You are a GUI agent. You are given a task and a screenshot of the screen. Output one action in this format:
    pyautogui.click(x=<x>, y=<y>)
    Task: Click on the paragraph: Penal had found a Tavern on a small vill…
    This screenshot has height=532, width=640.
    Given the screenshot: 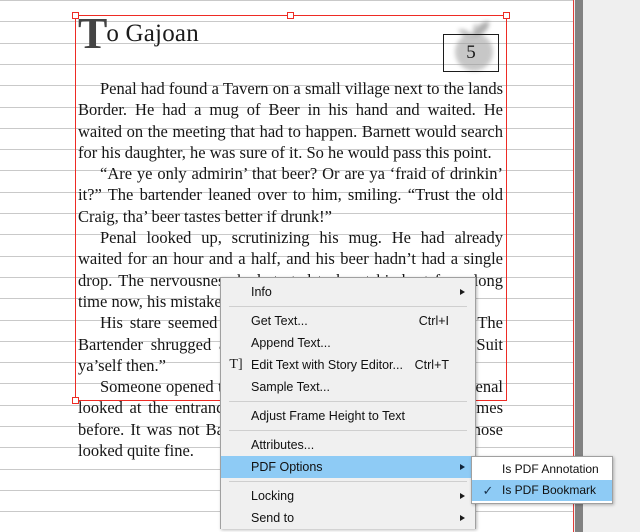 What is the action you would take?
    pyautogui.click(x=290, y=120)
    